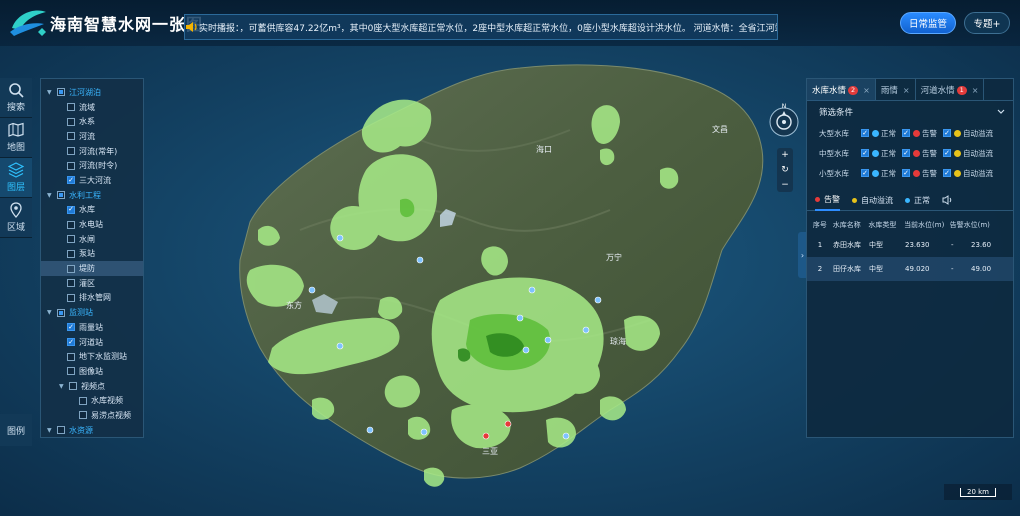 The height and width of the screenshot is (516, 1020). Describe the element at coordinates (92, 136) in the screenshot. I see `layer-item: 河流` at that location.